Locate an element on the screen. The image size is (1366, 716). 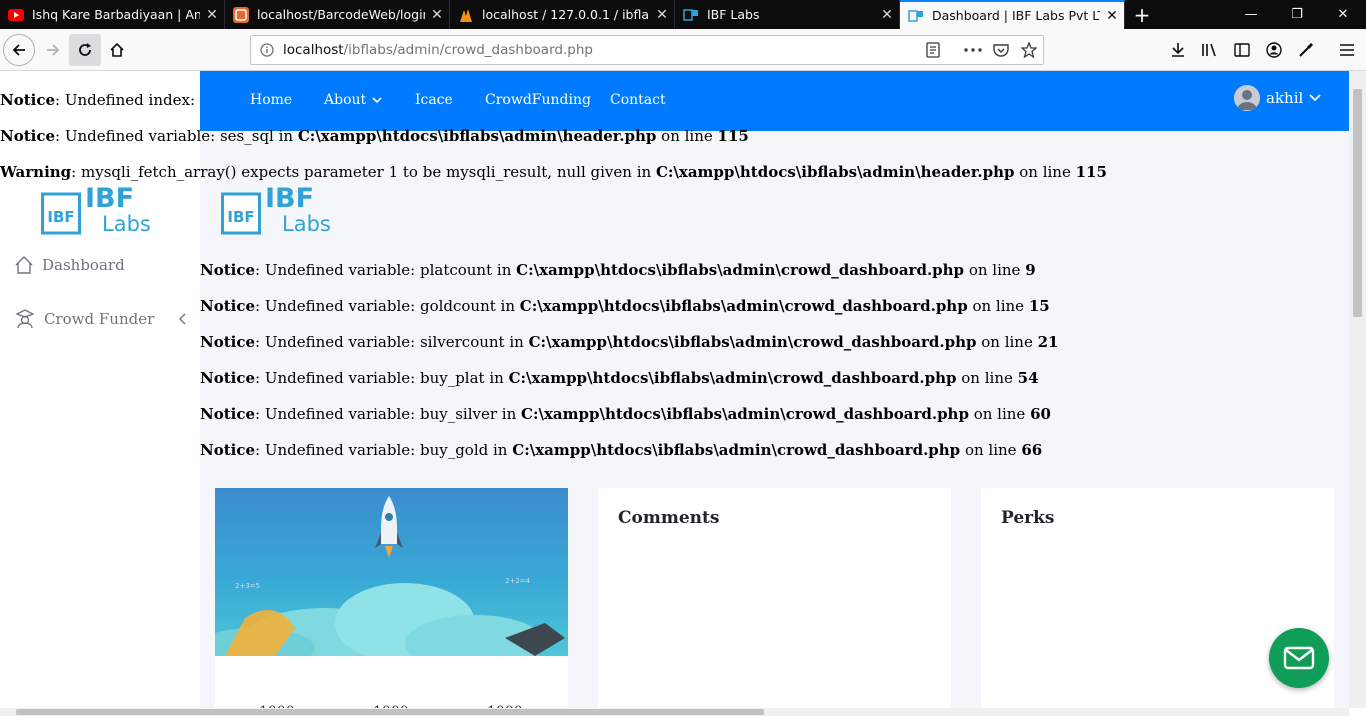
user-menu: akhil is located at coordinates (1277, 98).